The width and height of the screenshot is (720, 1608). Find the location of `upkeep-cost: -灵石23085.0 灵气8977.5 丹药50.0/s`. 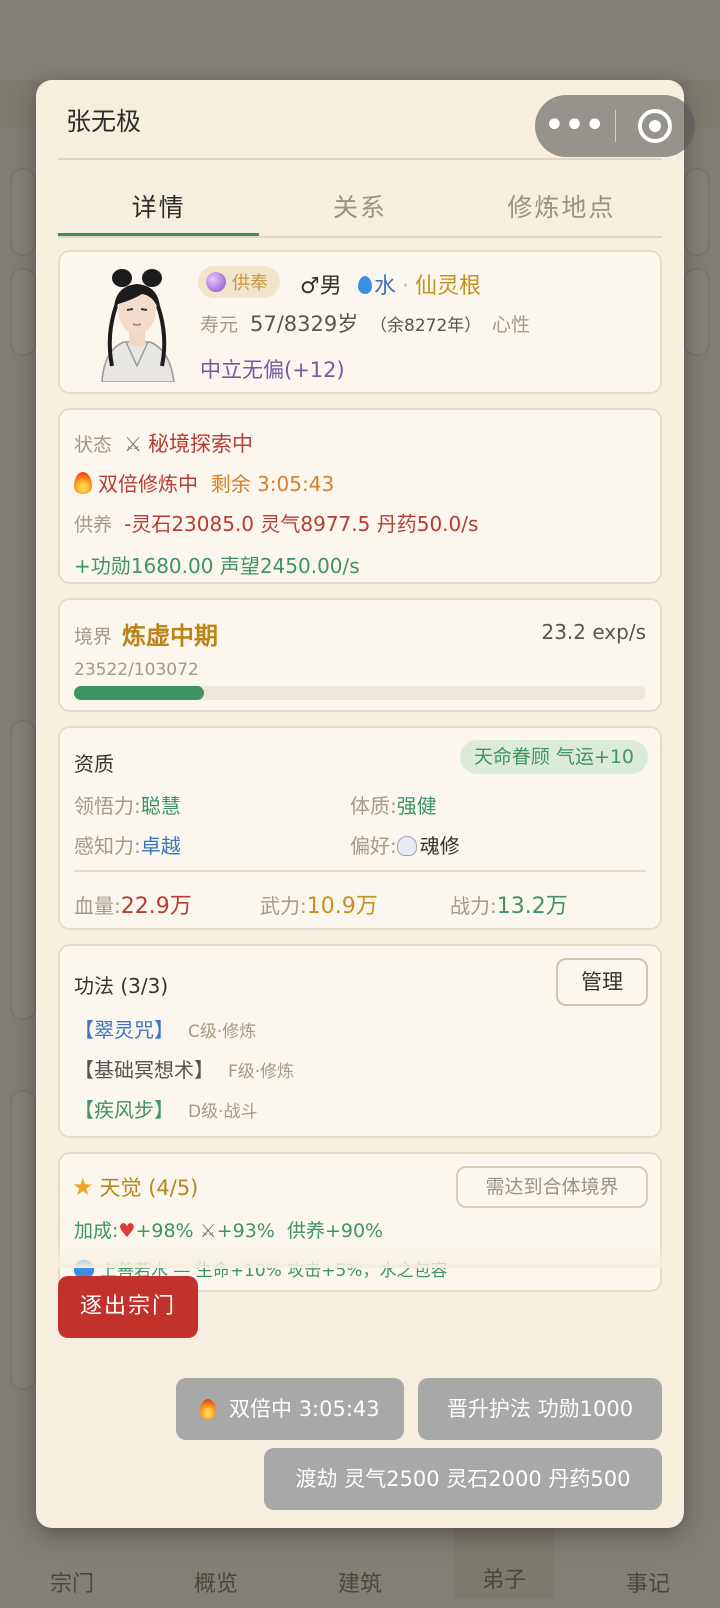

upkeep-cost: -灵石23085.0 灵气8977.5 丹药50.0/s is located at coordinates (301, 524).